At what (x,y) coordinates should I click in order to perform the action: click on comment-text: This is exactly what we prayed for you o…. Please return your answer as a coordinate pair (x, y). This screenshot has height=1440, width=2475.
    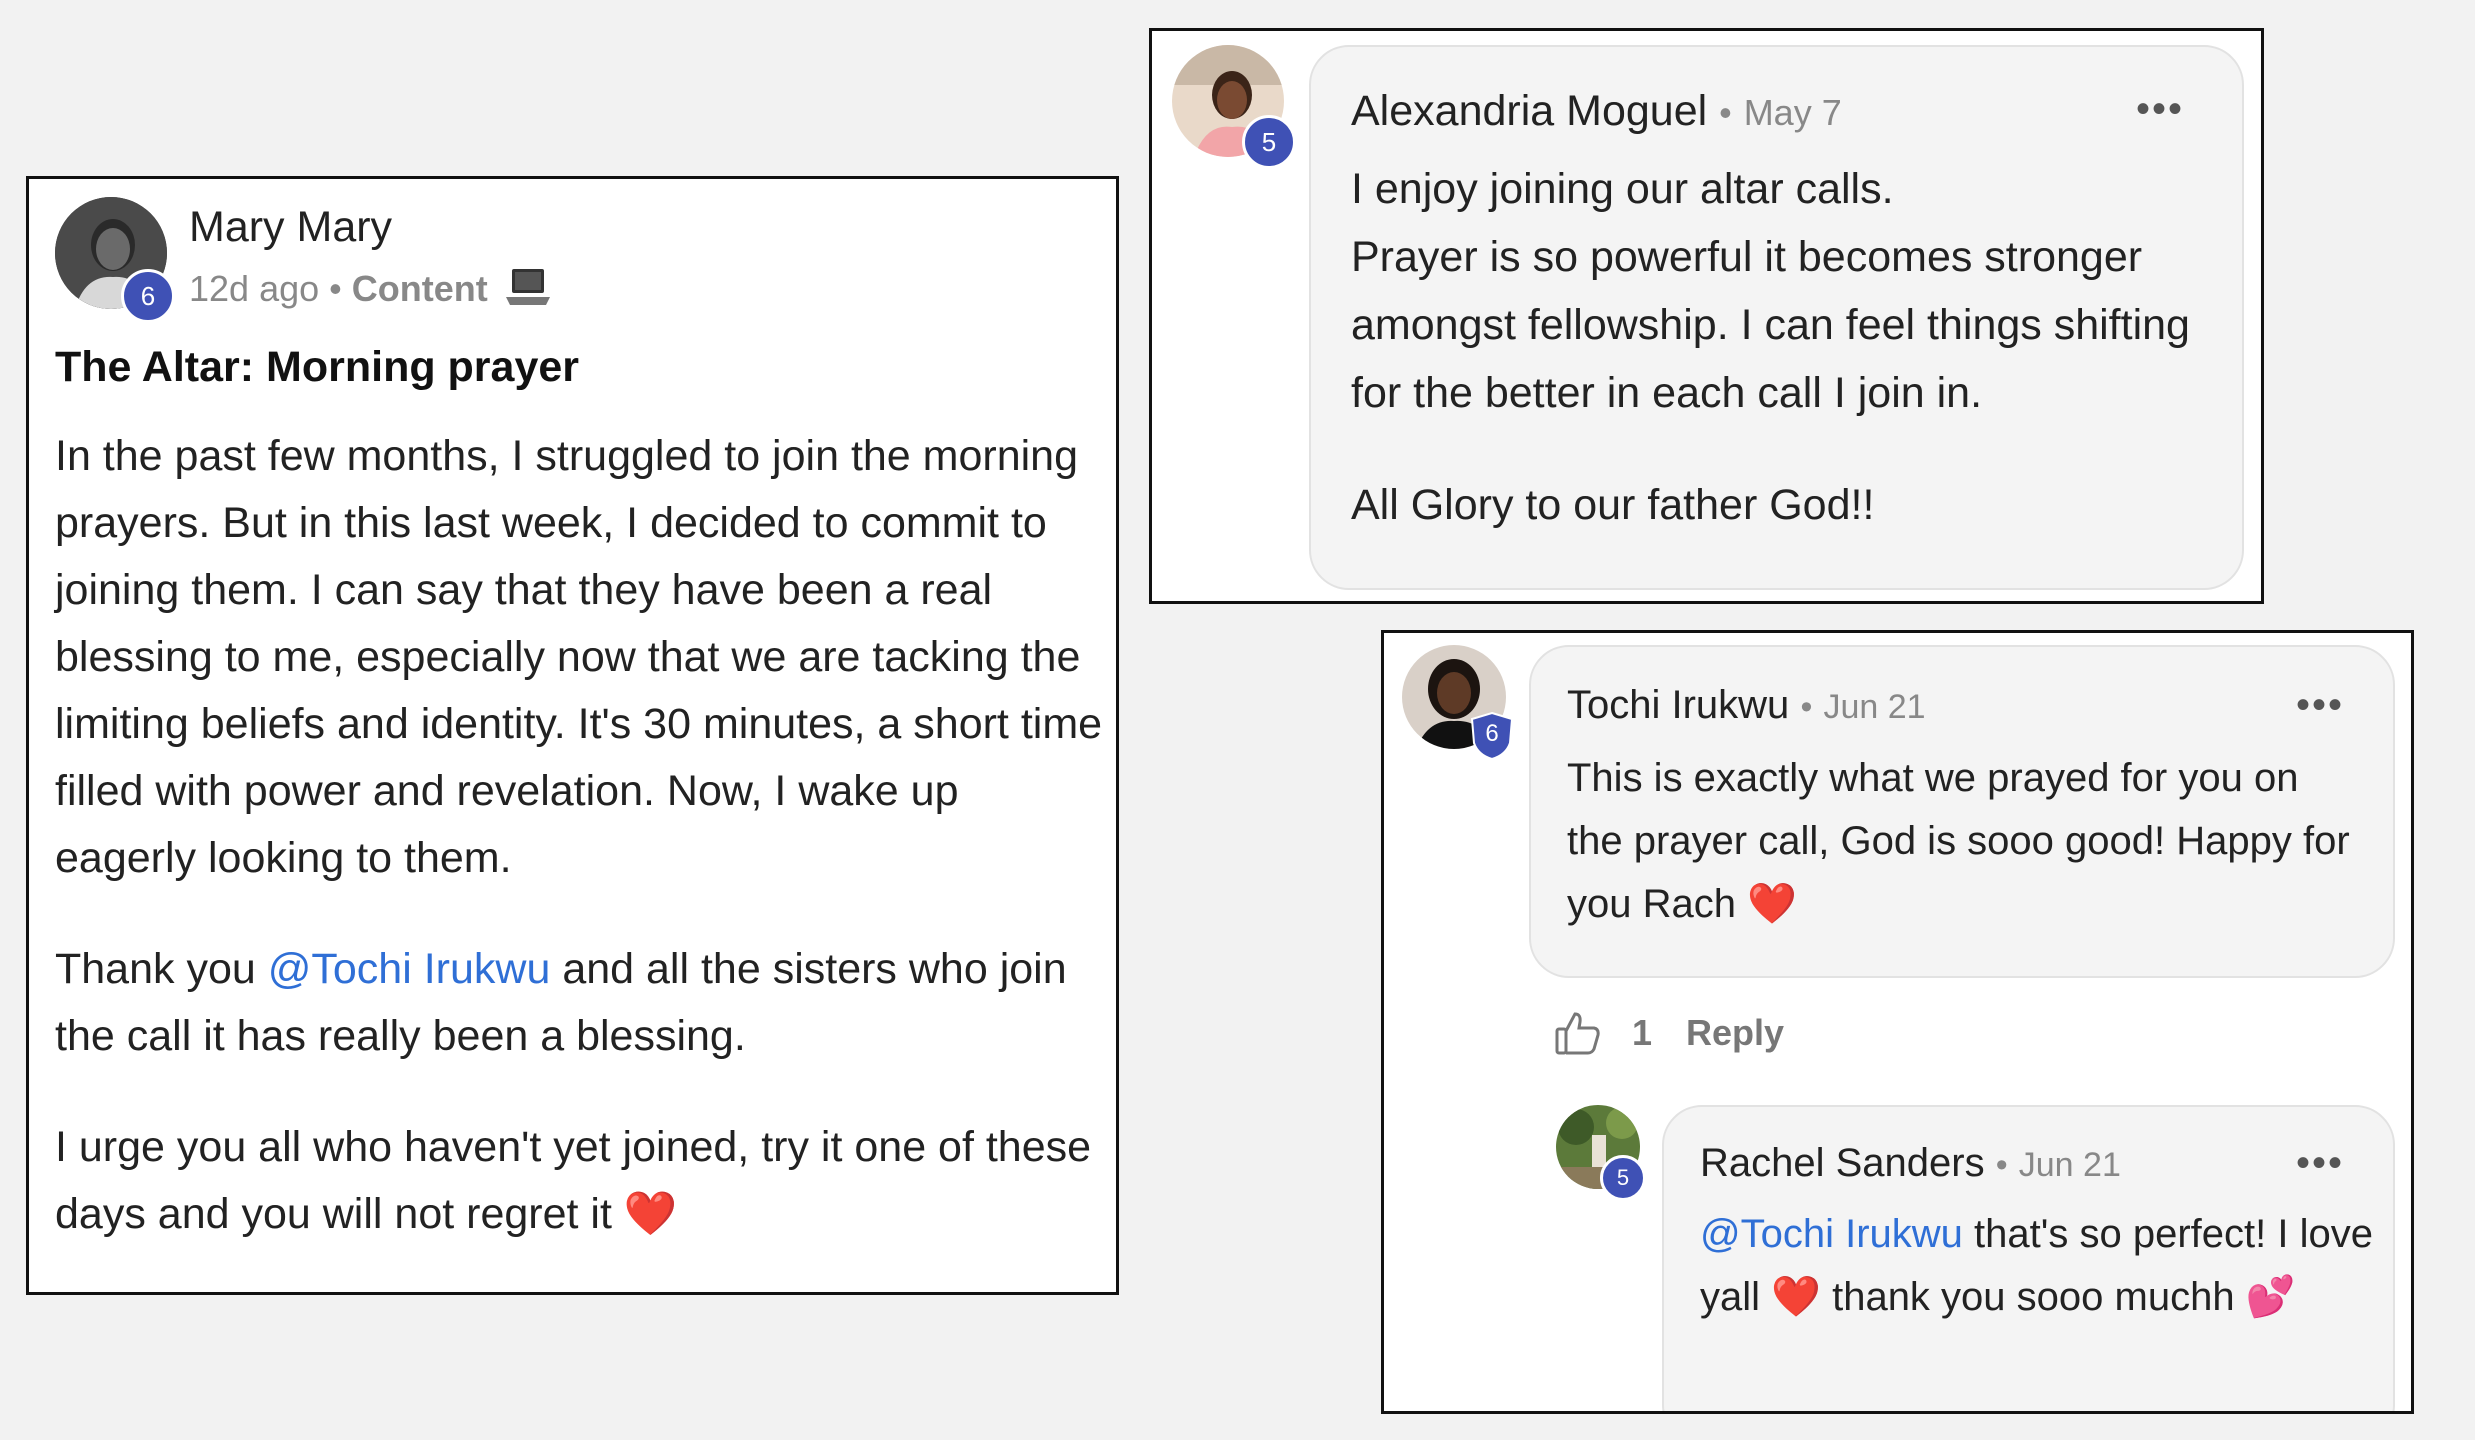
    Looking at the image, I should click on (1958, 841).